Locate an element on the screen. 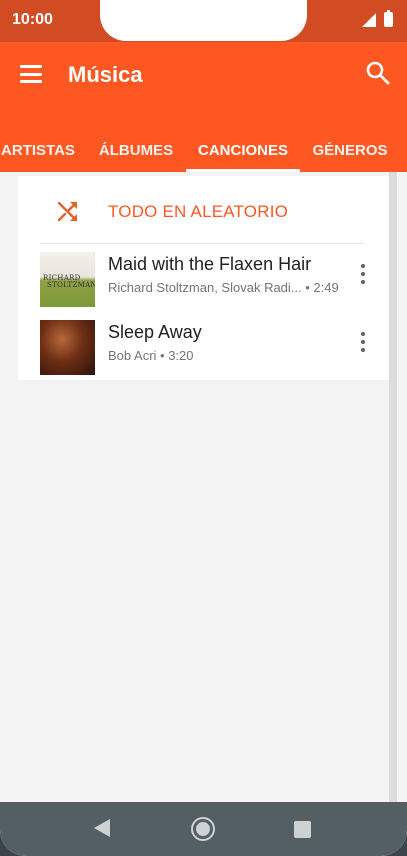 The image size is (407, 856). system-nav-bar is located at coordinates (203, 829).